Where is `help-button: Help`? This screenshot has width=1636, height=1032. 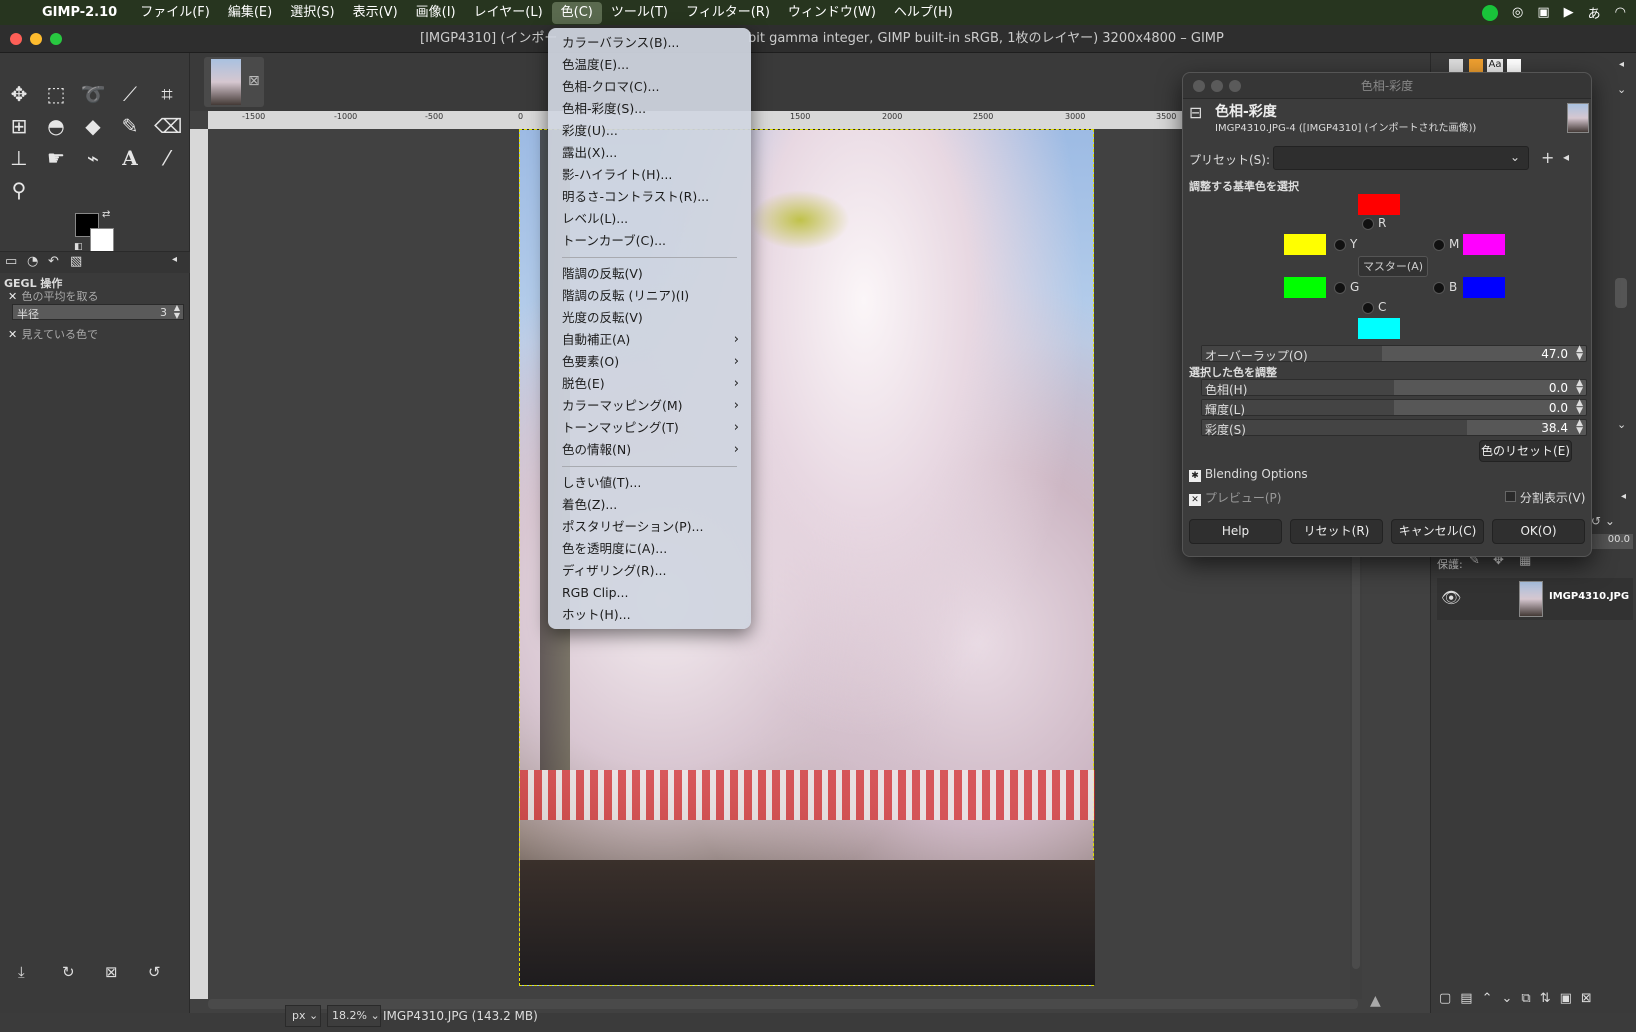 help-button: Help is located at coordinates (1235, 531).